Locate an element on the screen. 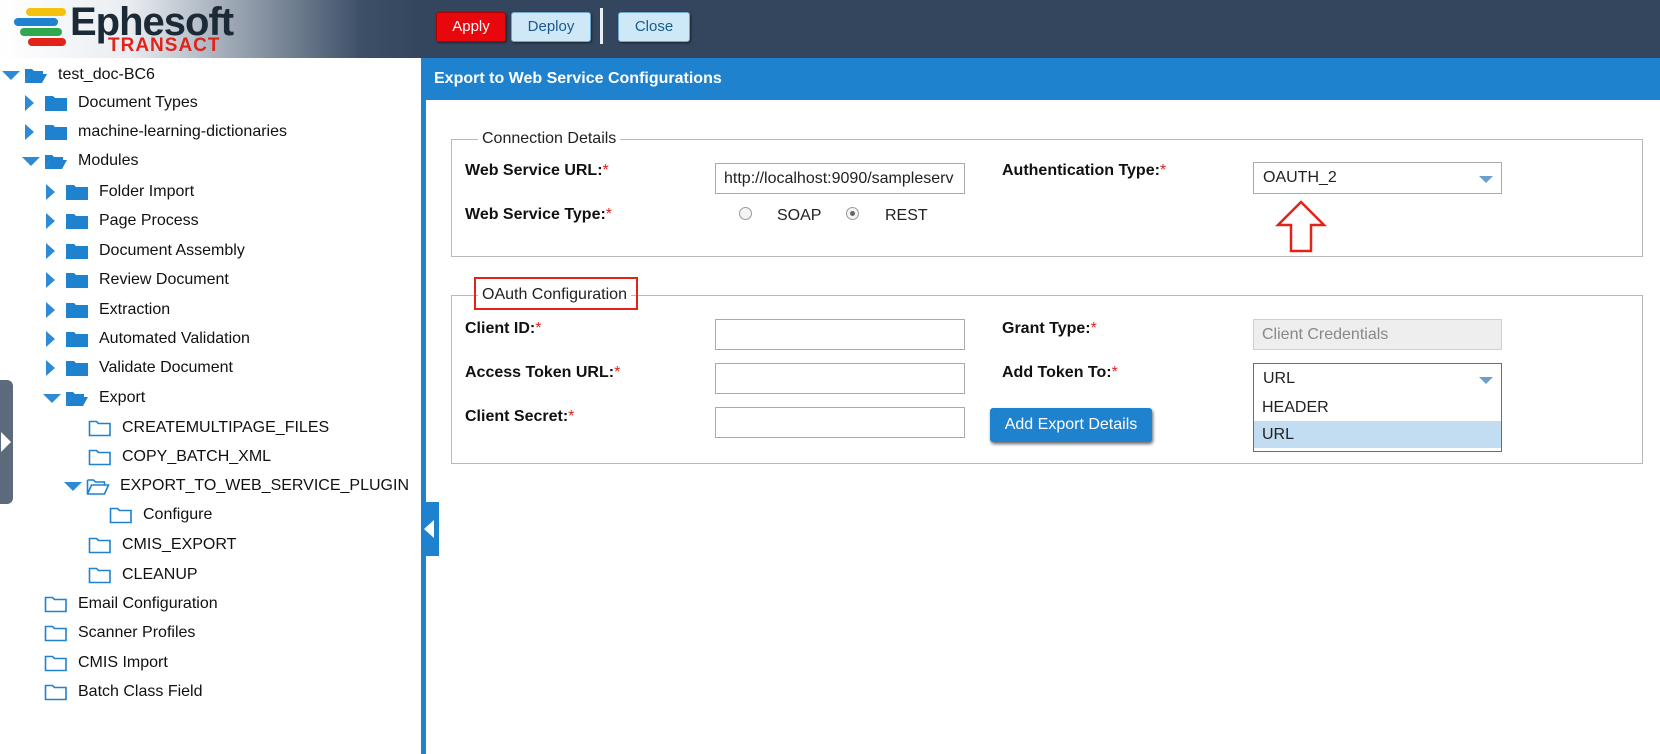  tree-node-page-process: Page Process is located at coordinates (120, 221).